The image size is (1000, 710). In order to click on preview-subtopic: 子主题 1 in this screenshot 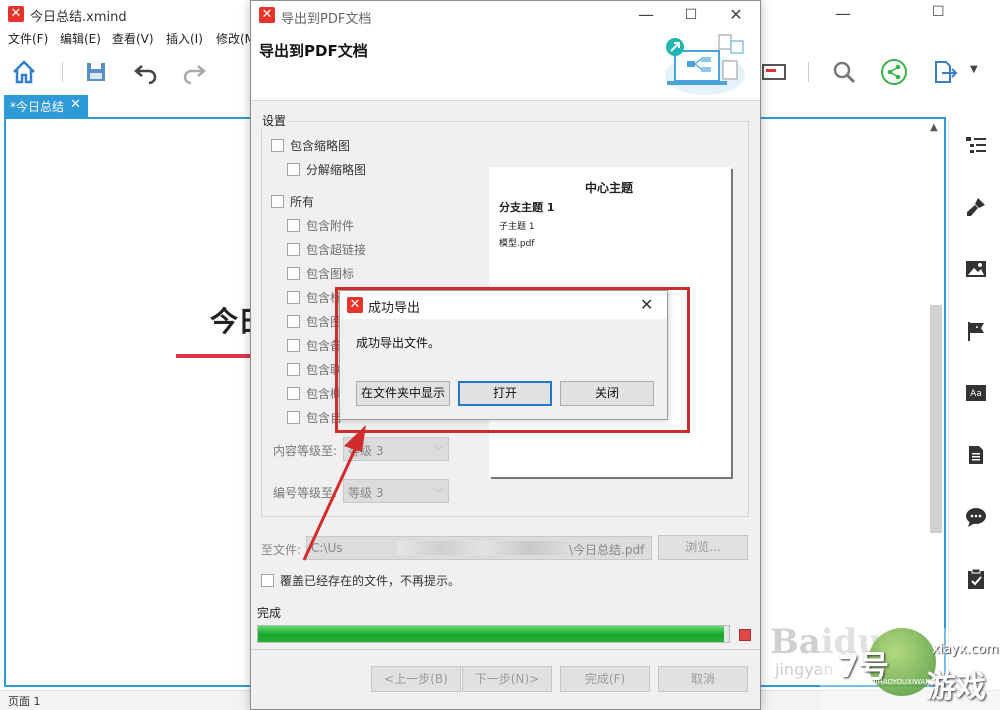, I will do `click(517, 227)`.